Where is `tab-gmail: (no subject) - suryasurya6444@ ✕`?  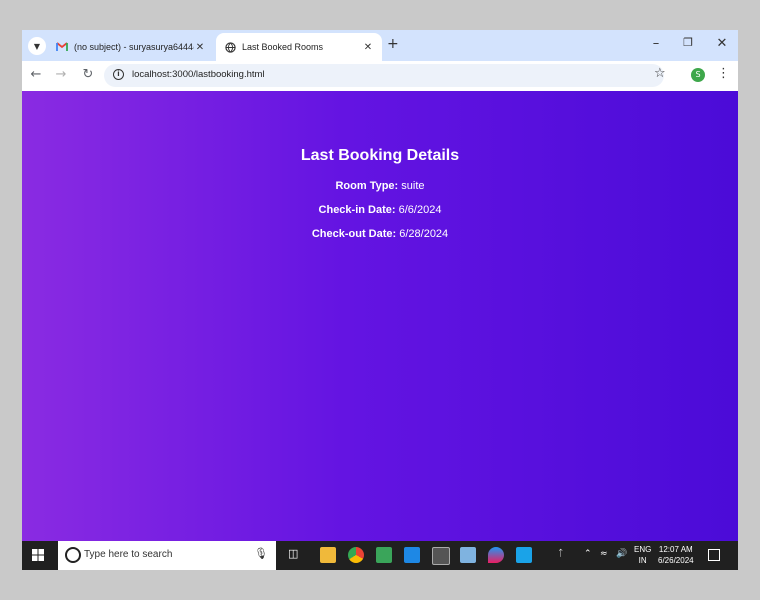
tab-gmail: (no subject) - suryasurya6444@ ✕ is located at coordinates (131, 47).